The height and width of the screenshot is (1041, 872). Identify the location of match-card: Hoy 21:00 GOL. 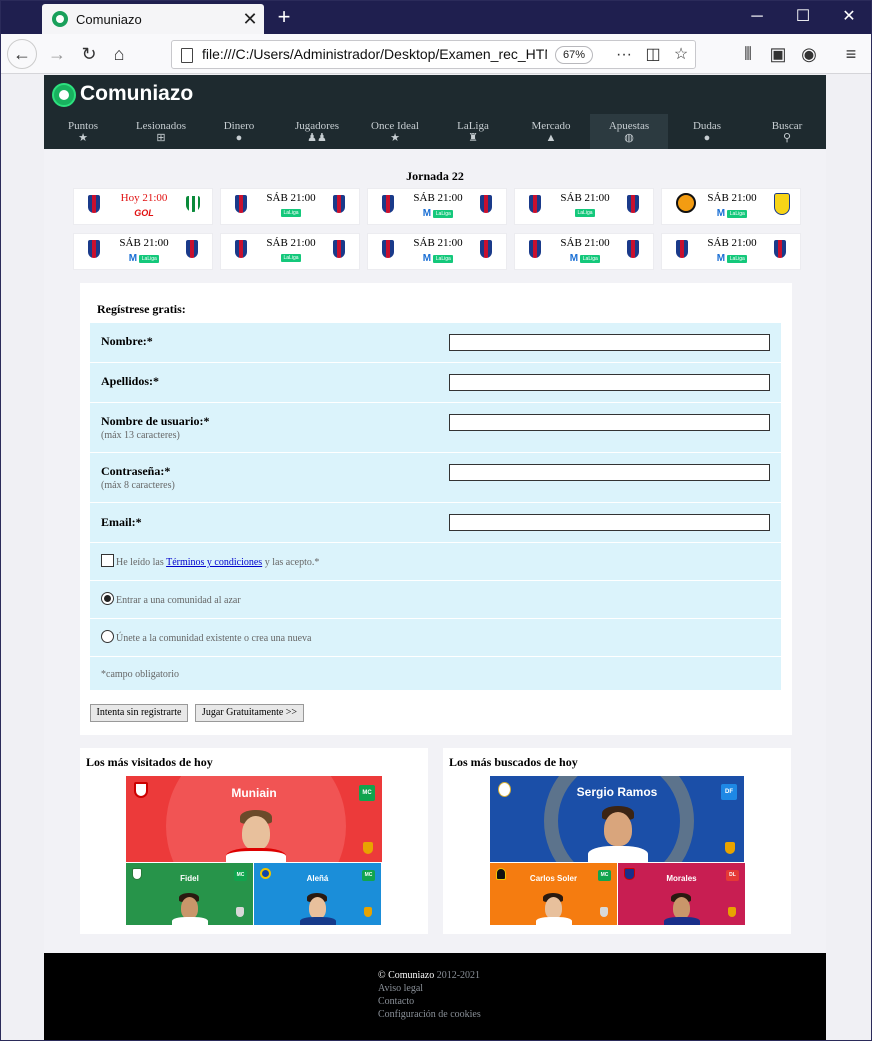
(143, 206).